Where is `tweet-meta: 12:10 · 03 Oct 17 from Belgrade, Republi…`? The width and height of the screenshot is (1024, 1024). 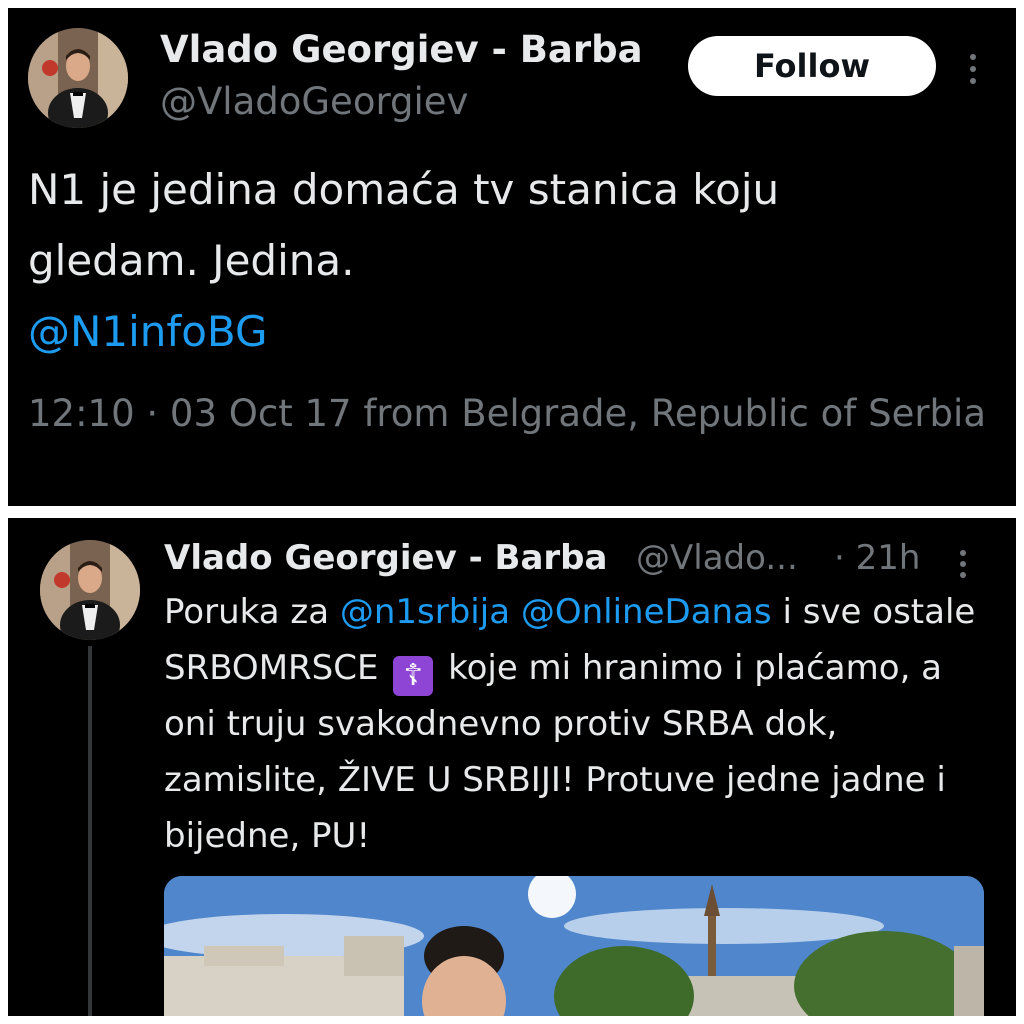
tweet-meta: 12:10 · 03 Oct 17 from Belgrade, Republi… is located at coordinates (507, 413).